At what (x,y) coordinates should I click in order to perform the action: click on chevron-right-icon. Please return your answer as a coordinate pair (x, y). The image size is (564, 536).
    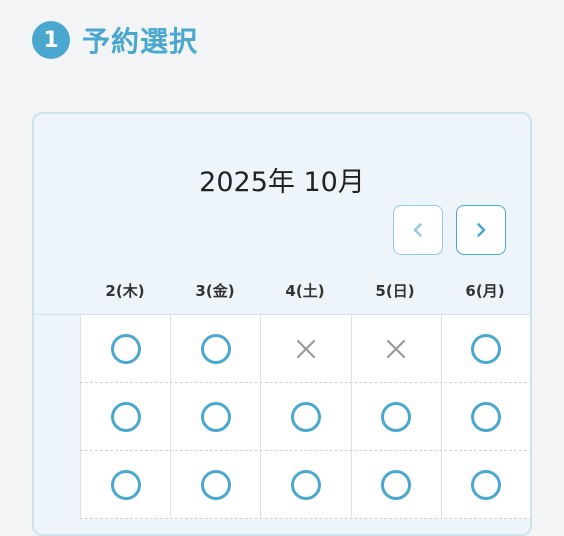
    Looking at the image, I should click on (481, 230).